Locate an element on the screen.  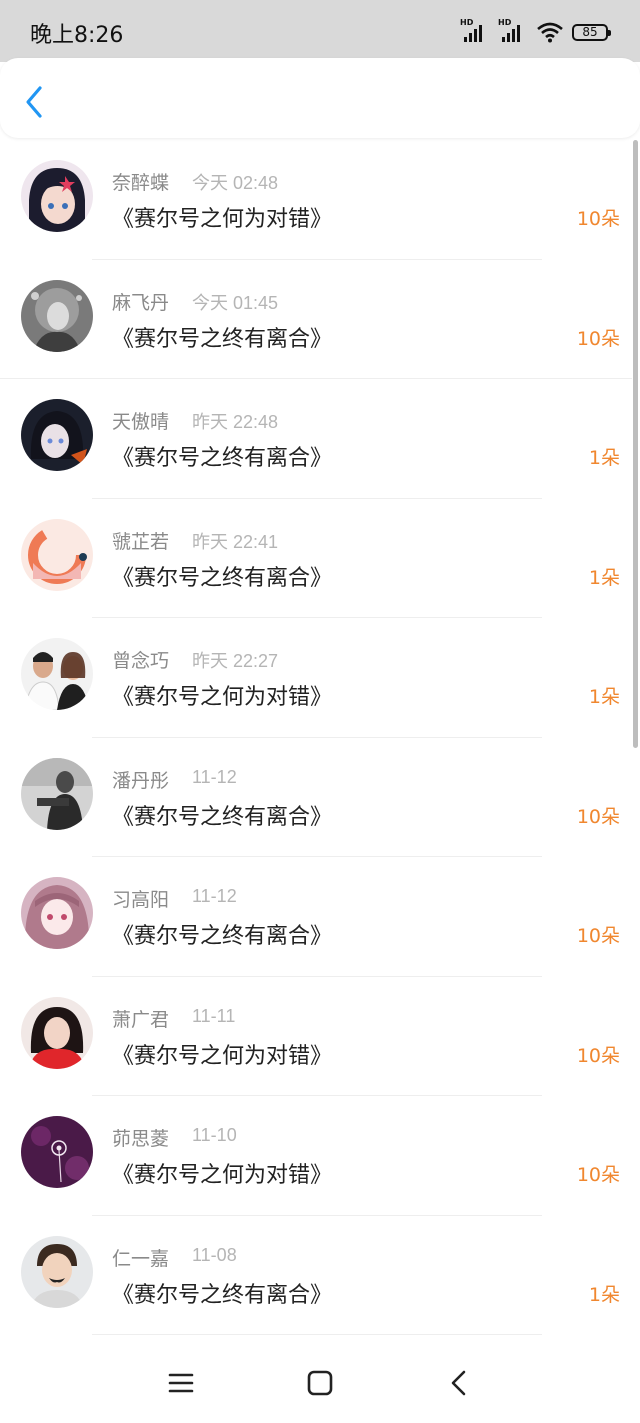
back-triangle-icon is located at coordinates (458, 1383).